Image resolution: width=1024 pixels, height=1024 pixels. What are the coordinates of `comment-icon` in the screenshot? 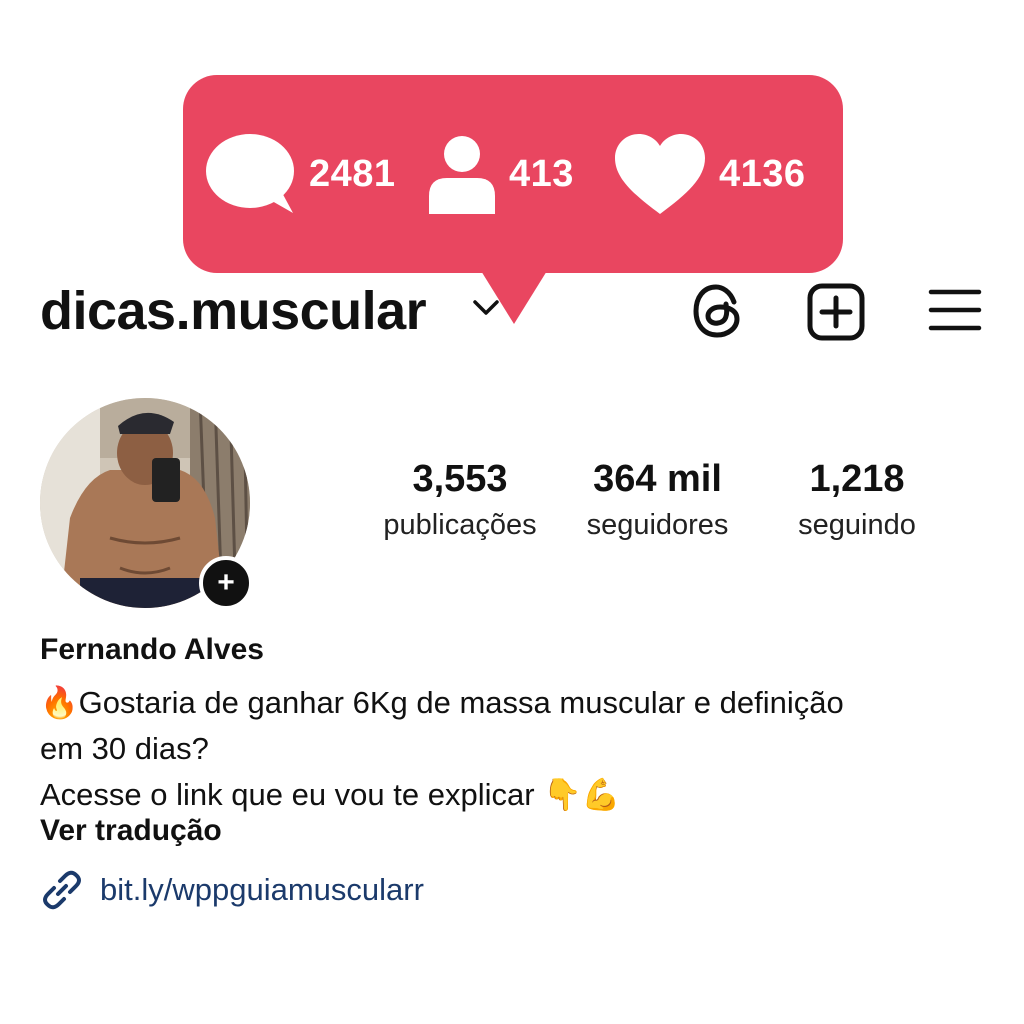 It's located at (250, 173).